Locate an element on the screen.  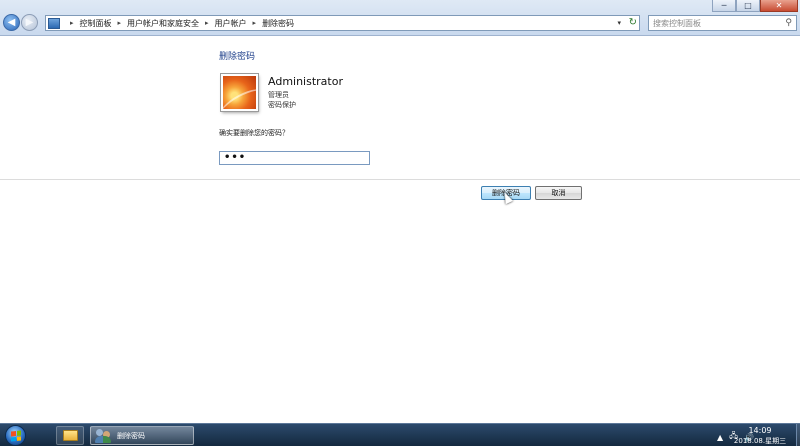
window-controls: ─ □ ✕ is located at coordinates (755, 6).